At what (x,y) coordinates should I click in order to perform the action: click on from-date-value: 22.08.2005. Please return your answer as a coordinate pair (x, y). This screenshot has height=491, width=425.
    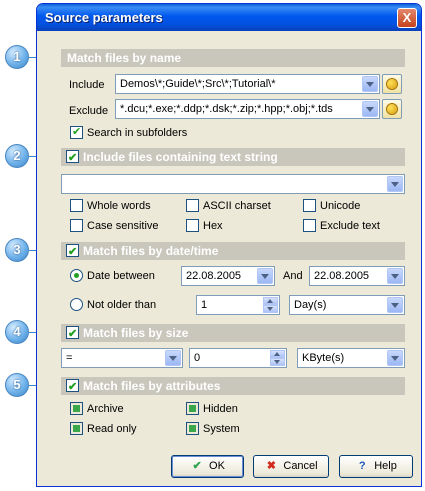
    Looking at the image, I should click on (214, 276).